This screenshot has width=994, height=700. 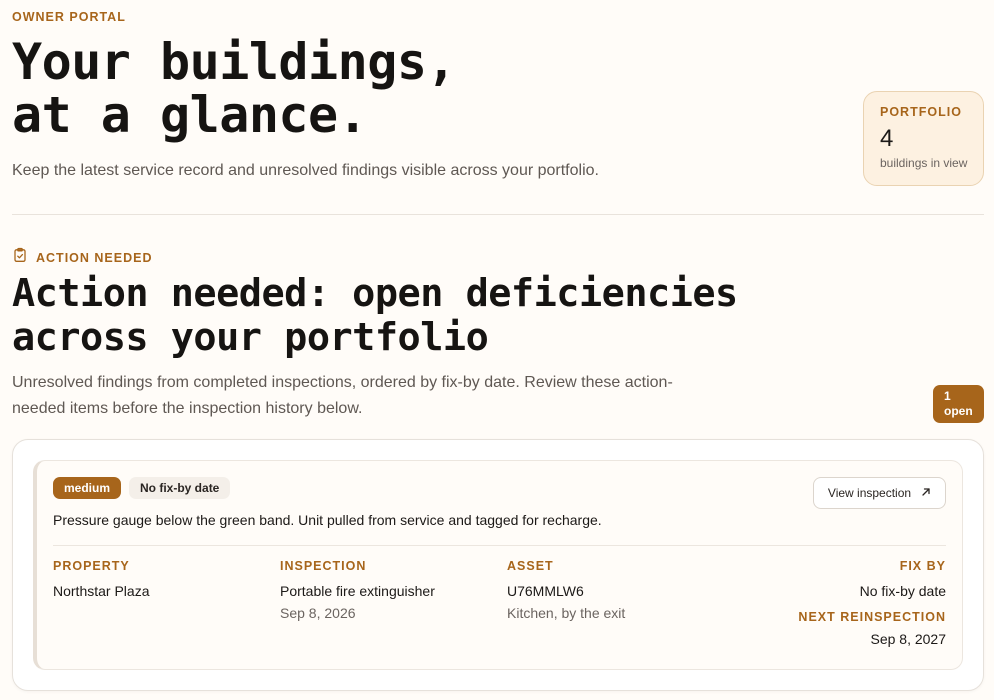 I want to click on section-divider, so click(x=498, y=214).